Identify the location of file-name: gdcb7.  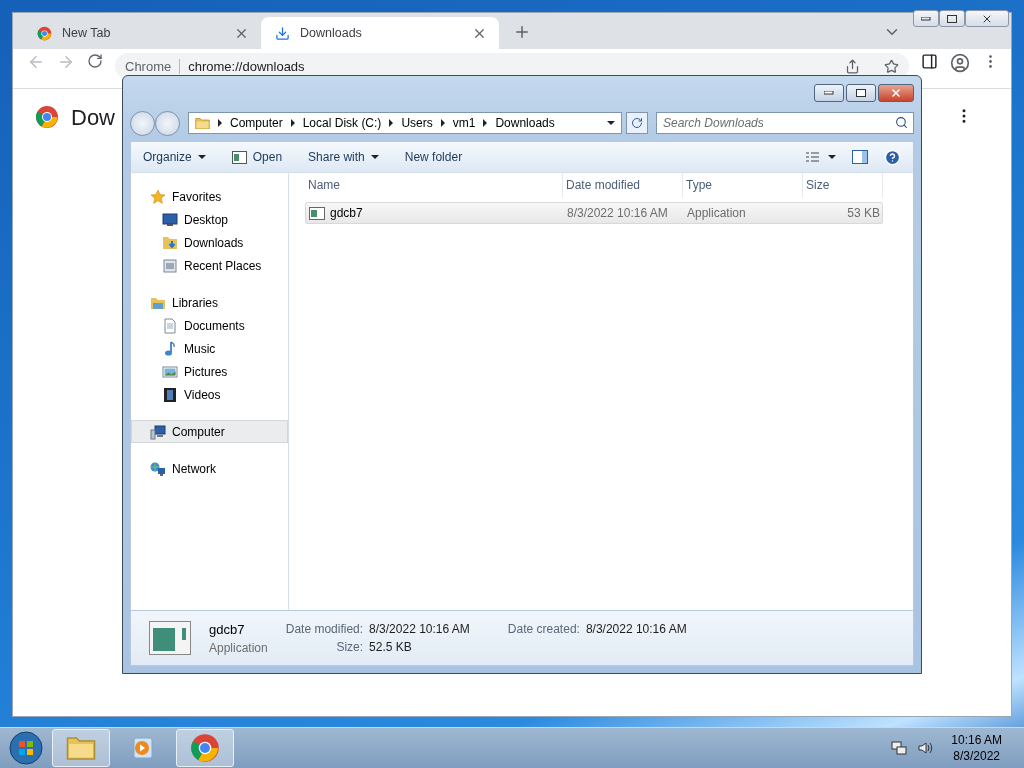
(227, 629).